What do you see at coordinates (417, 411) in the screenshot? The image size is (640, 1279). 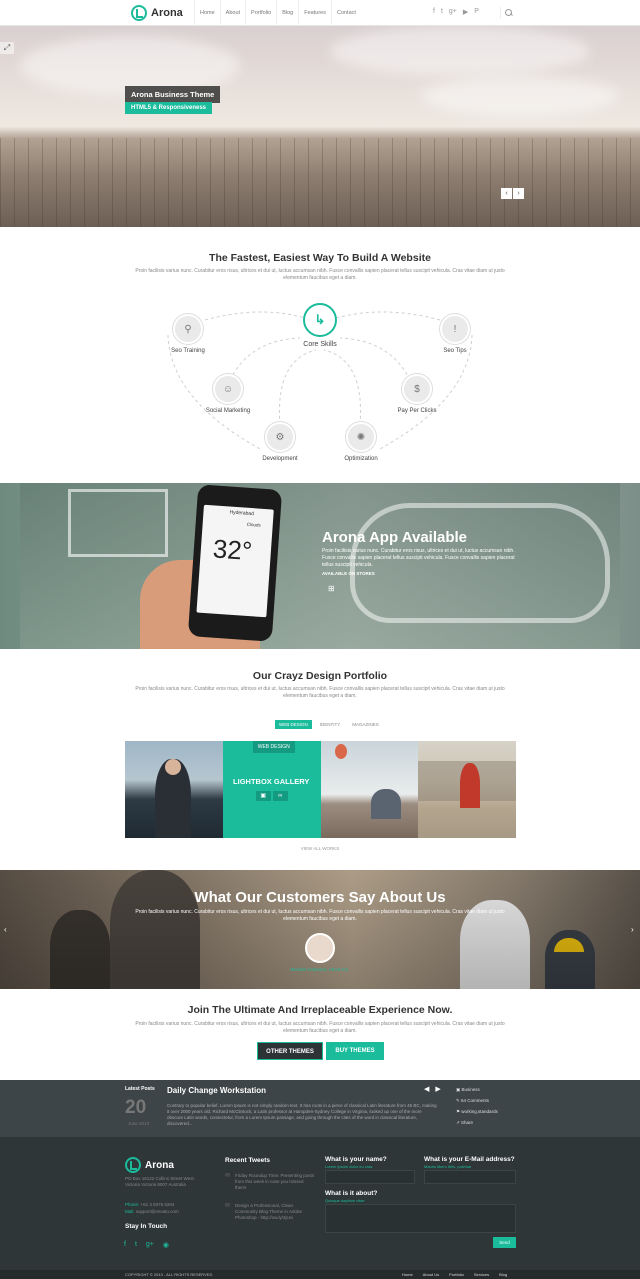 I see `skill-label: Pay Per Clicks` at bounding box center [417, 411].